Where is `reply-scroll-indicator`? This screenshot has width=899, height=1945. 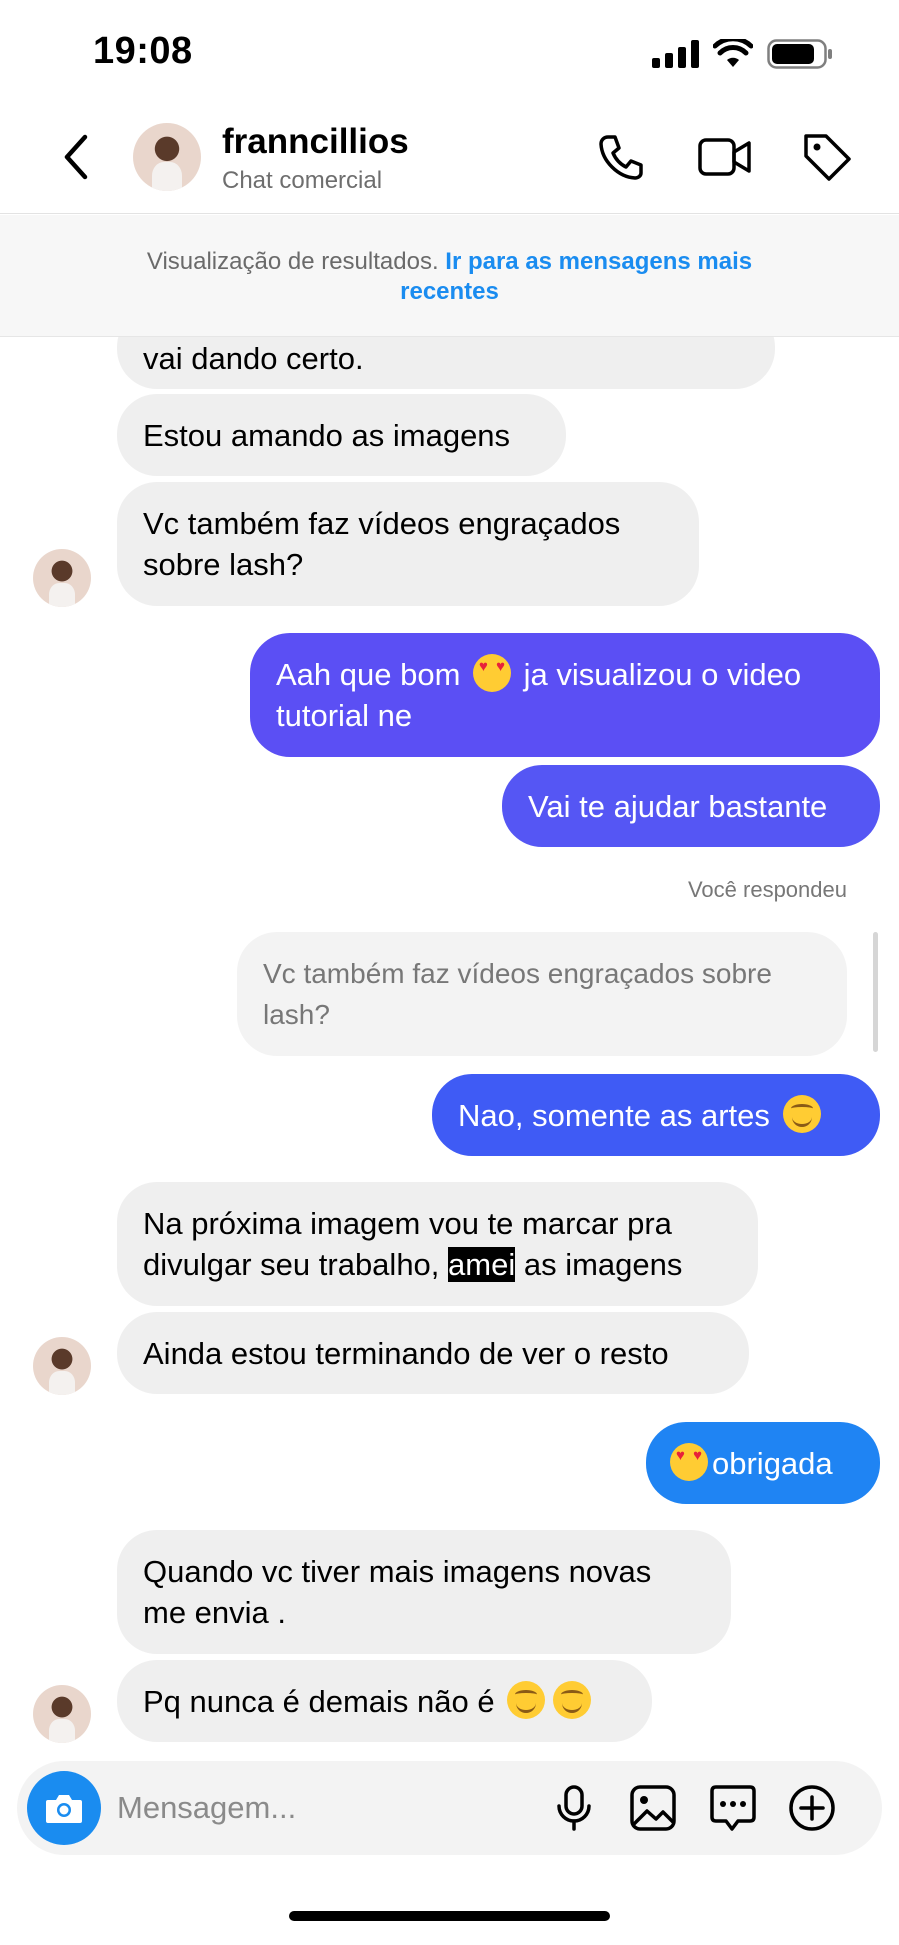
reply-scroll-indicator is located at coordinates (875, 992).